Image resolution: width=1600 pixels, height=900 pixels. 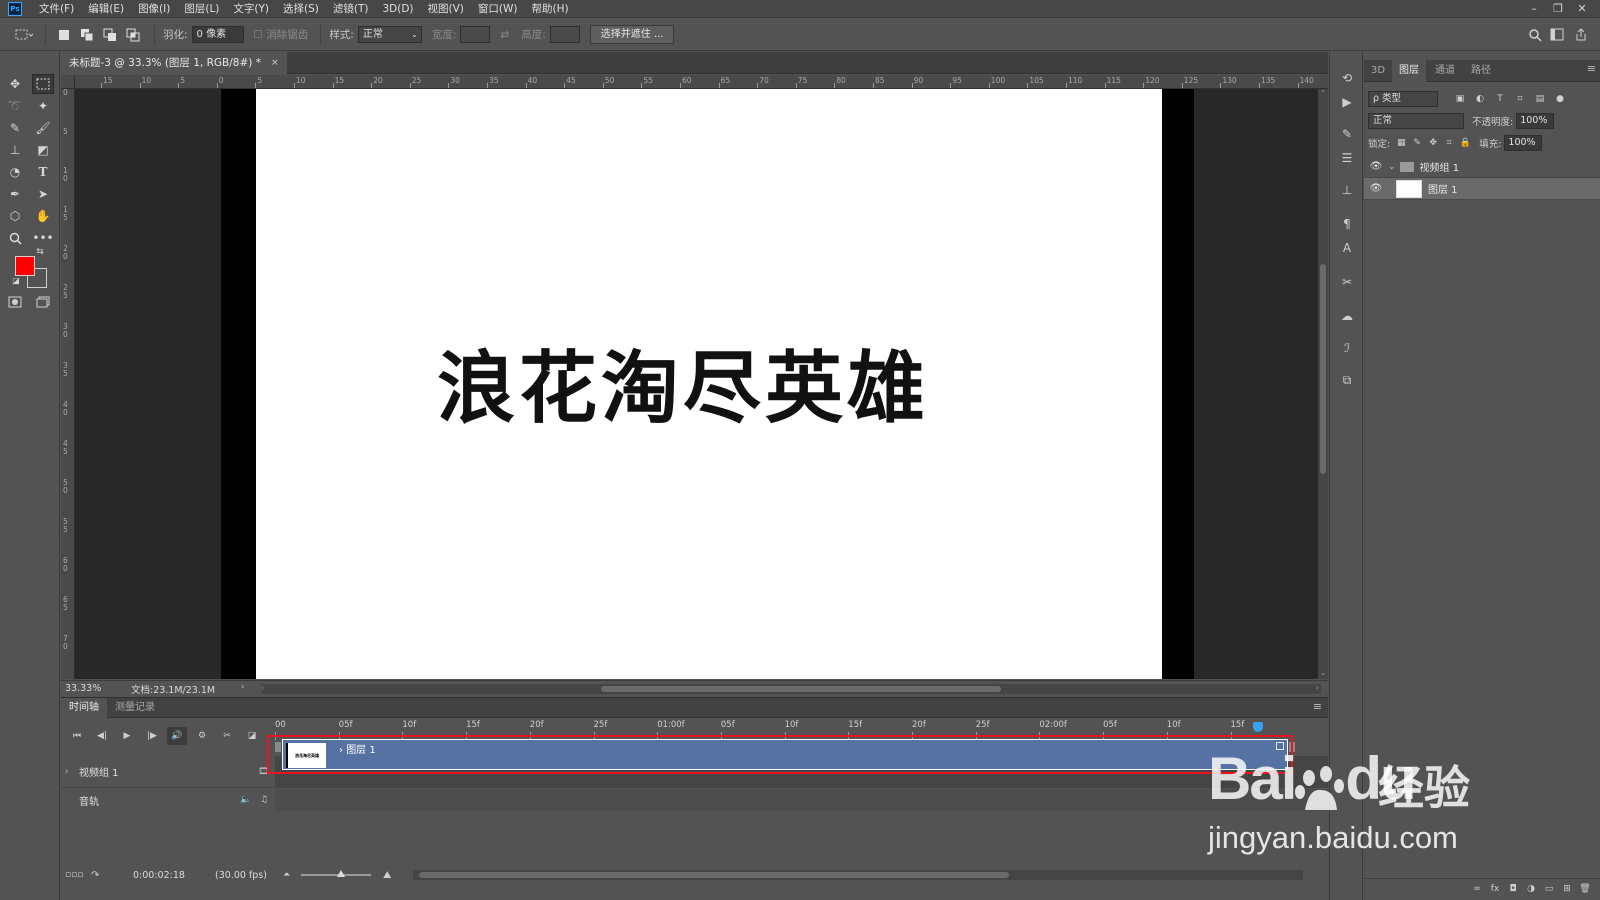 What do you see at coordinates (154, 9) in the screenshot?
I see `menu-image: 图像(I)` at bounding box center [154, 9].